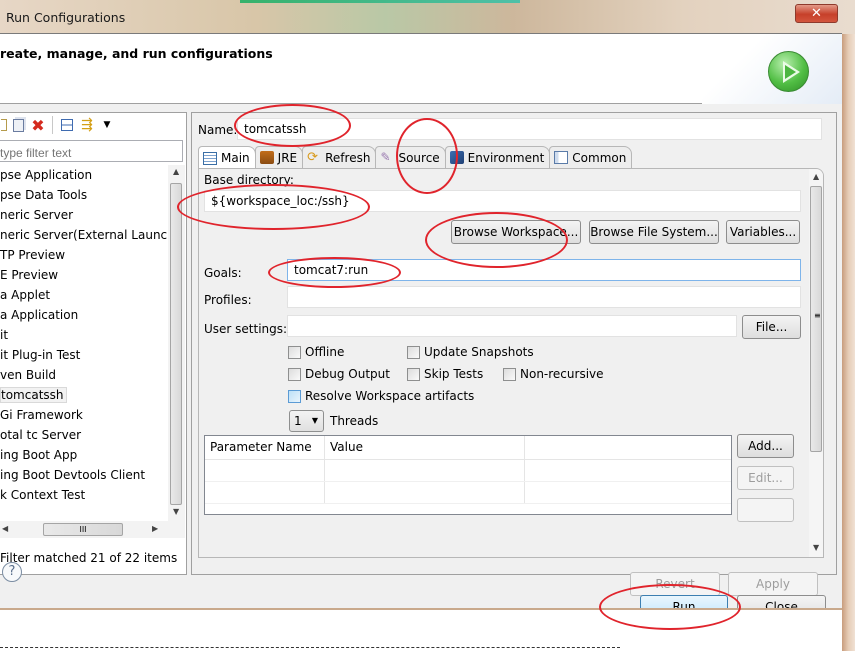 The width and height of the screenshot is (855, 651). I want to click on update-snapshots-checkbox: Update Snapshots, so click(470, 352).